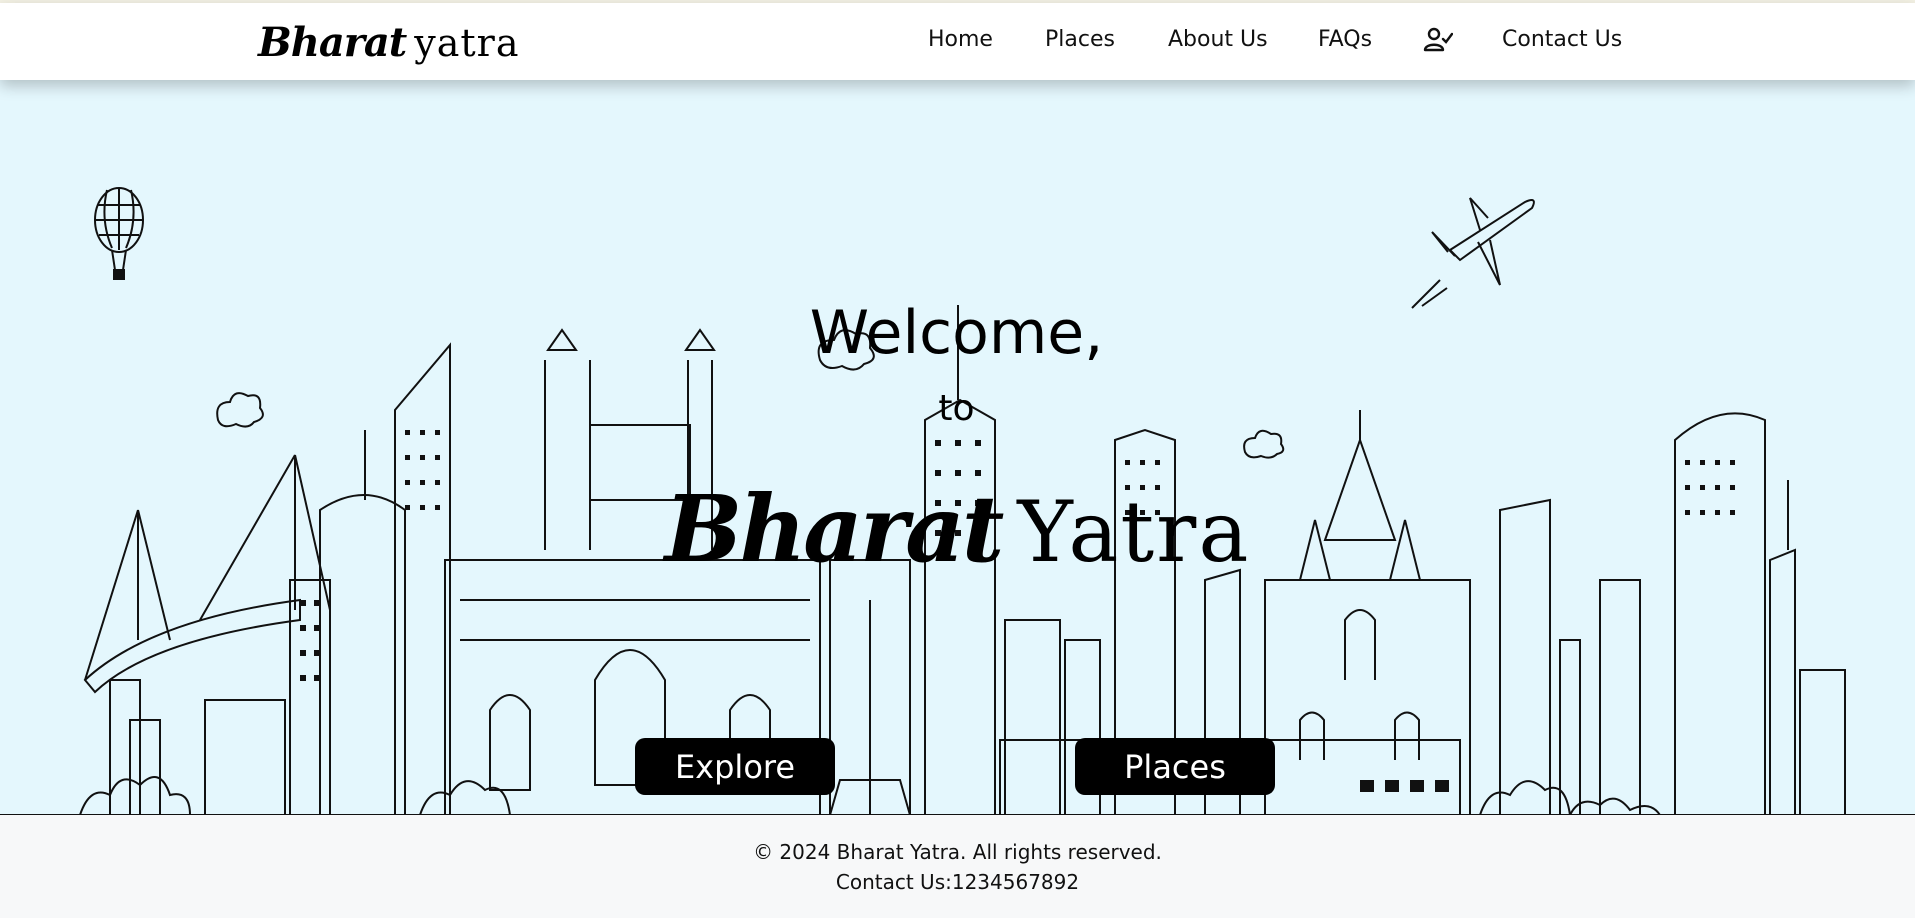 The width and height of the screenshot is (1915, 918). I want to click on nav-places-link: Places, so click(1080, 39).